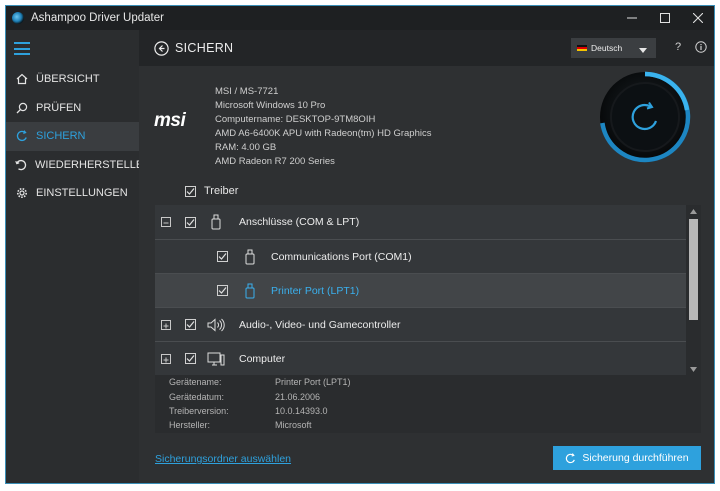 Image resolution: width=720 pixels, height=491 pixels. What do you see at coordinates (320, 324) in the screenshot?
I see `tree-row-label: Audio-, Video- und Gamecontroller` at bounding box center [320, 324].